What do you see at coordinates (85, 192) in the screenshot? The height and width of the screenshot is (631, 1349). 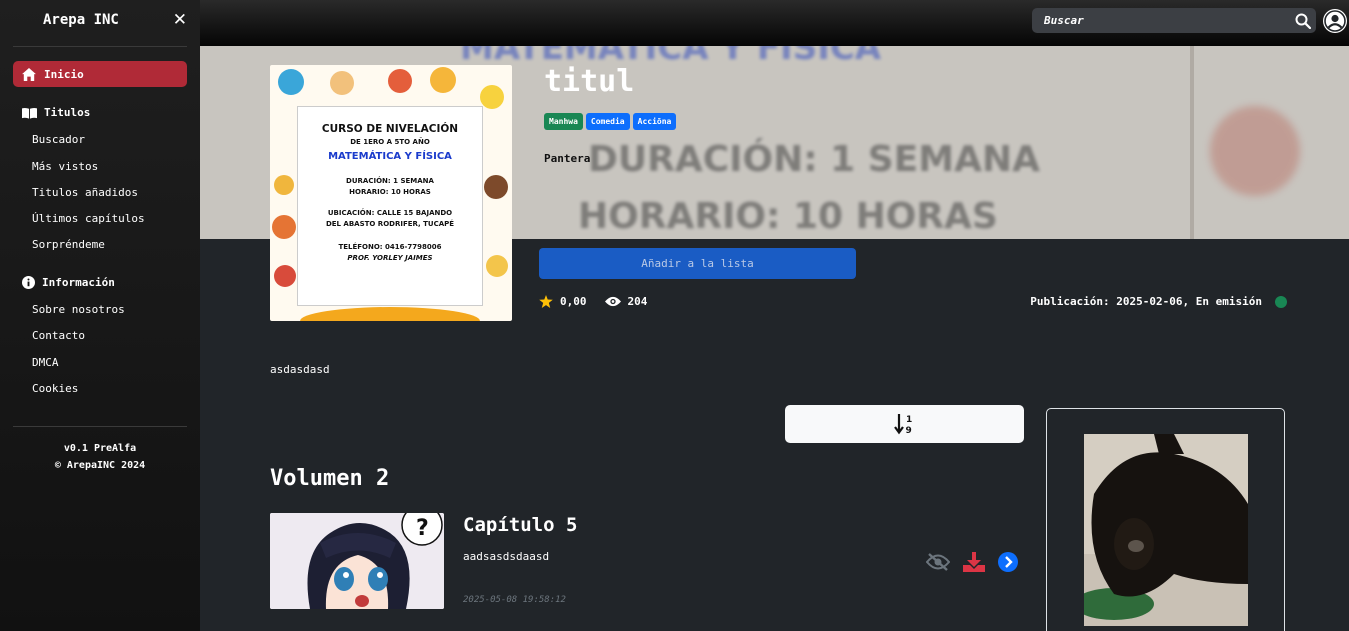 I see `sidebar-item-titulos-anadidos: Titulos añadidos` at bounding box center [85, 192].